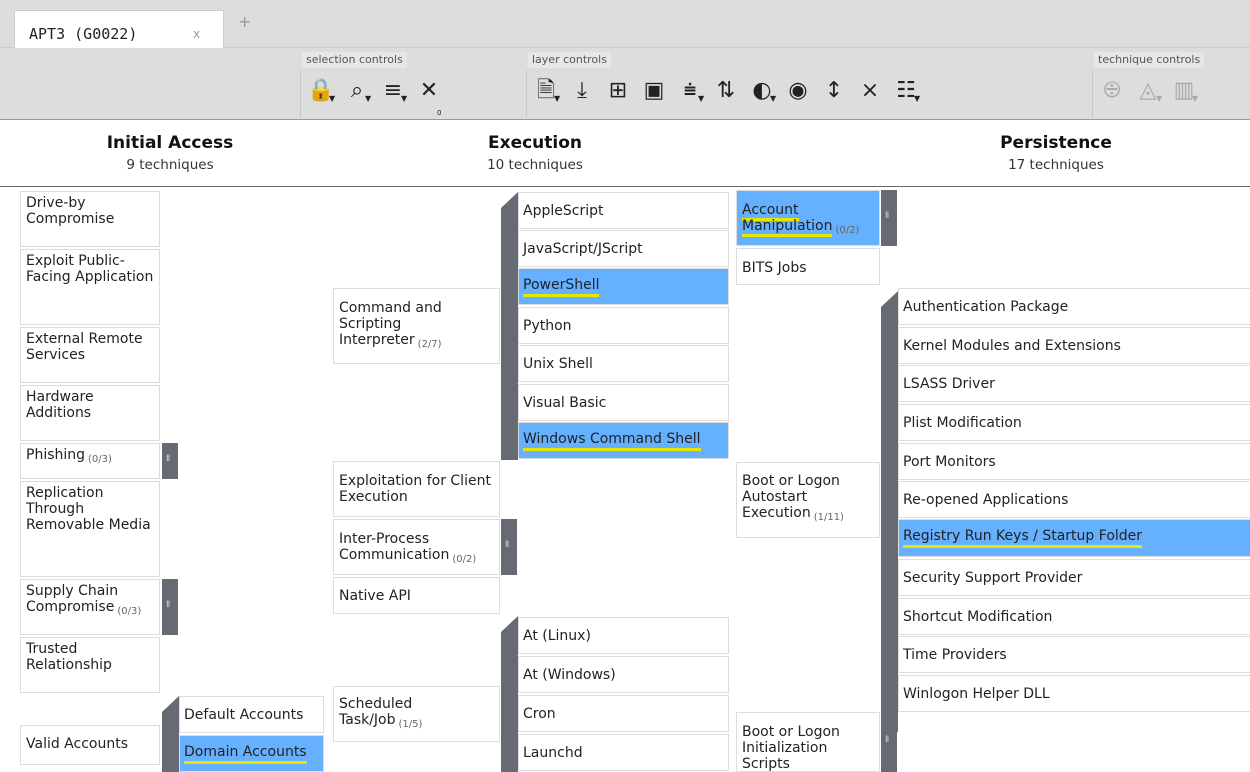  What do you see at coordinates (1023, 538) in the screenshot?
I see `subtechnique-label: Registry Run Keys / Startup Folder` at bounding box center [1023, 538].